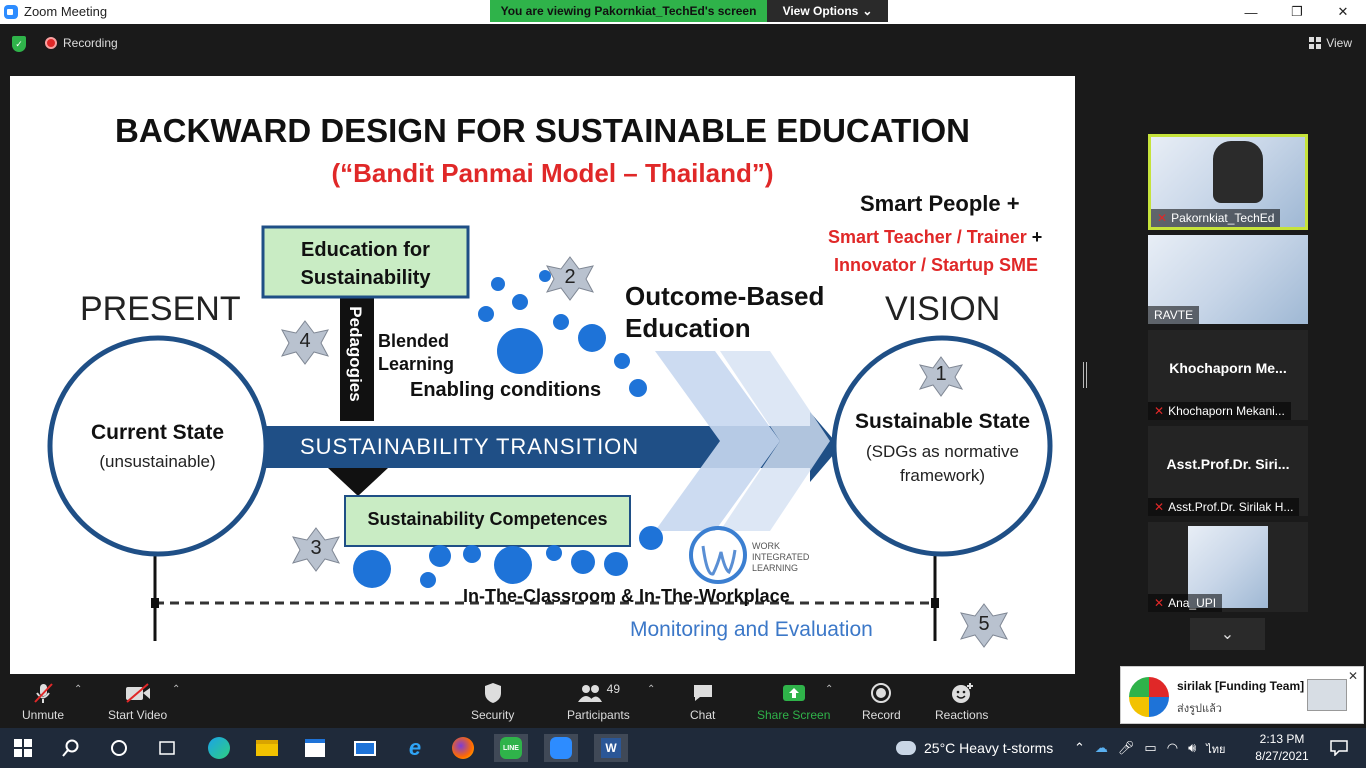 This screenshot has width=1366, height=768. What do you see at coordinates (1037, 237) in the screenshot?
I see `plus-sign: +` at bounding box center [1037, 237].